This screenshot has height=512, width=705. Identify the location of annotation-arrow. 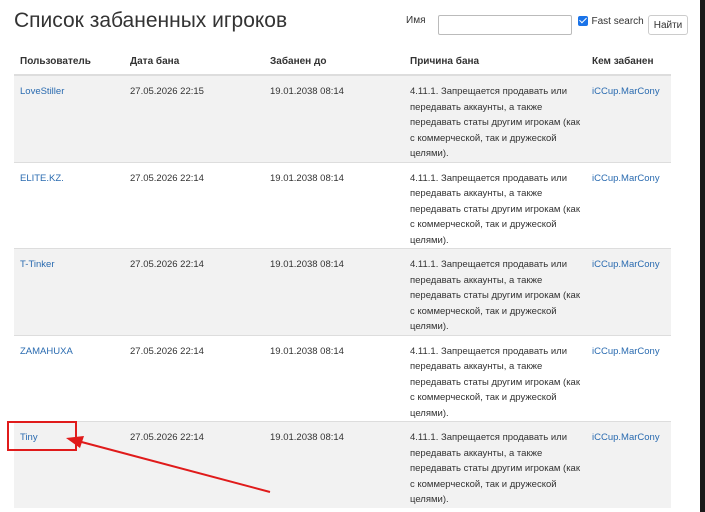
(168, 464).